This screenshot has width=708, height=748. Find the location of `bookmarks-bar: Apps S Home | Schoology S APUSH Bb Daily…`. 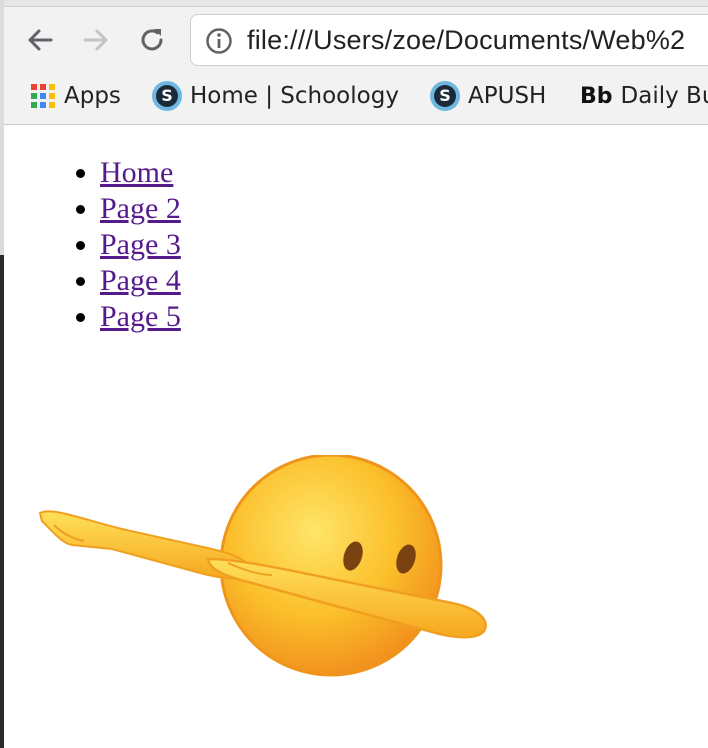

bookmarks-bar: Apps S Home | Schoology S APUSH Bb Daily… is located at coordinates (356, 96).